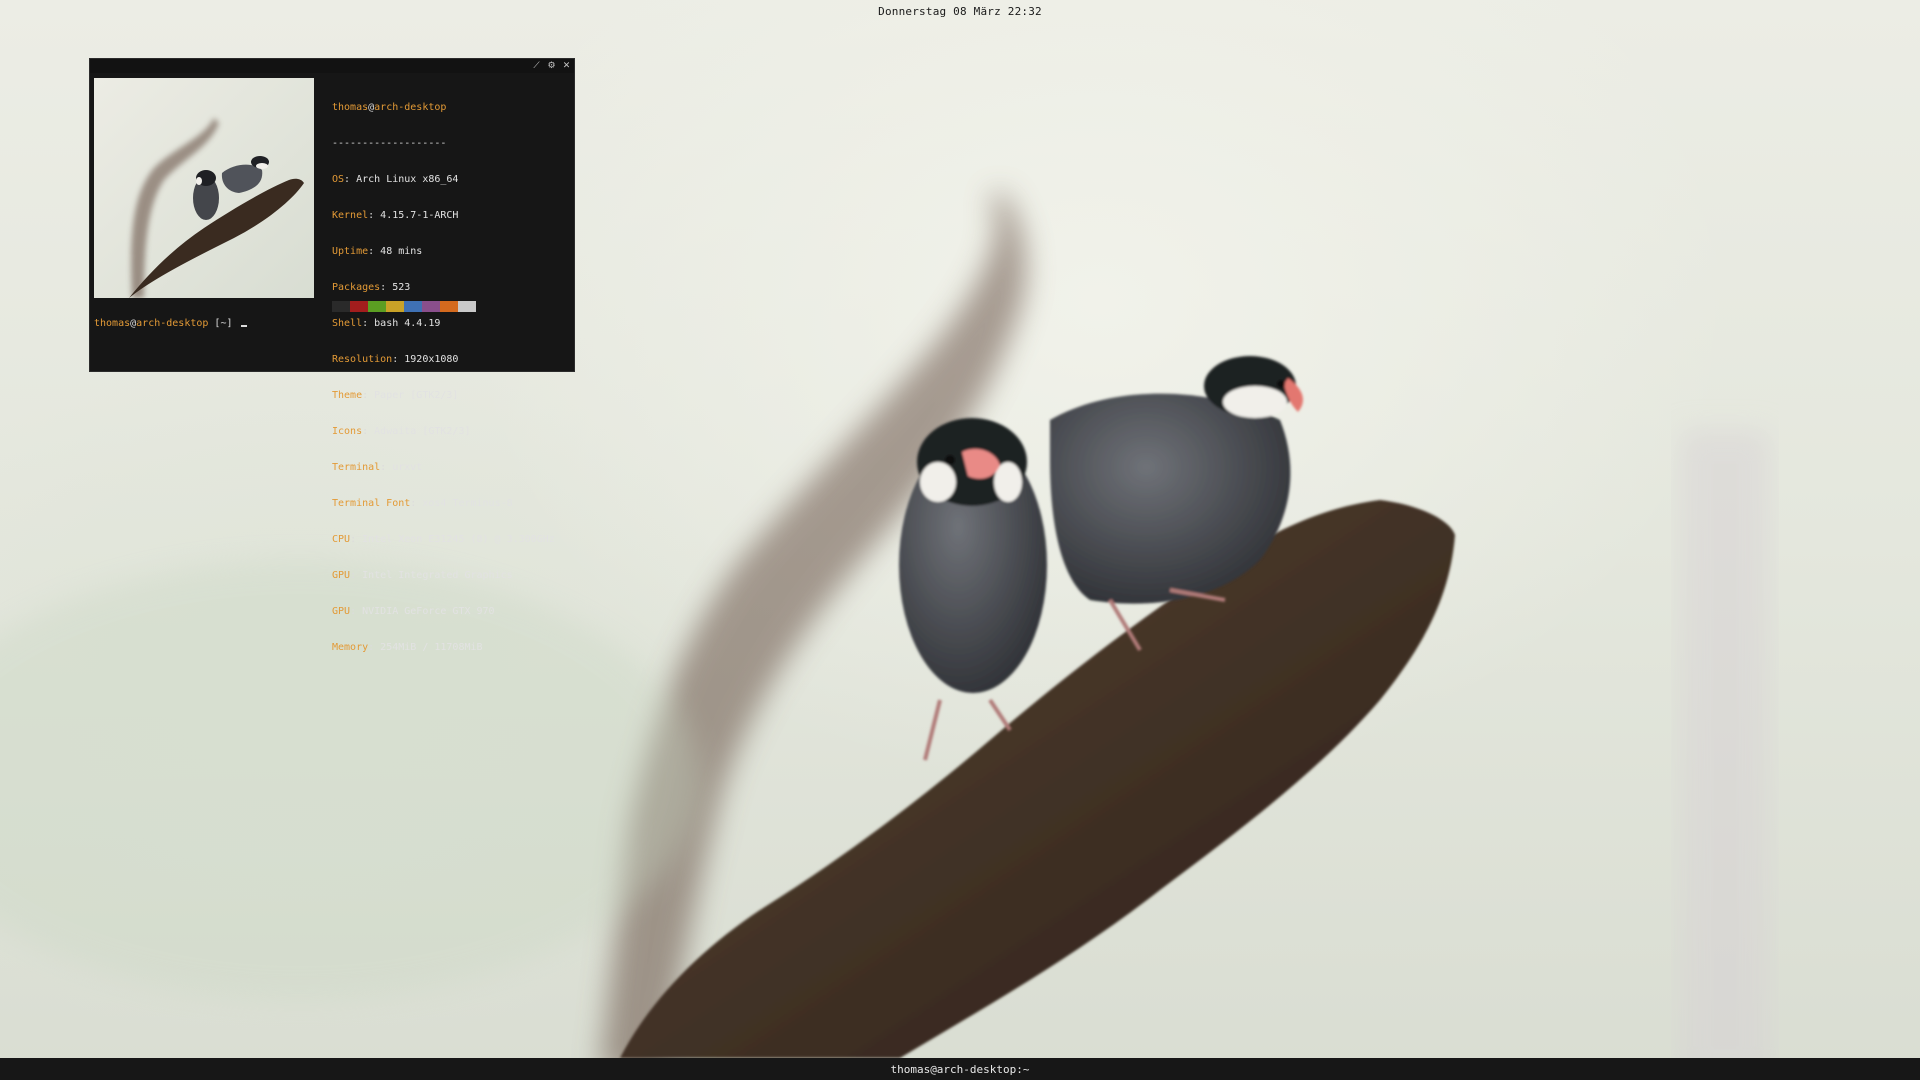 The width and height of the screenshot is (1920, 1080). Describe the element at coordinates (386, 323) in the screenshot. I see `info-row-shell: Shell: bash 4.4.19` at that location.